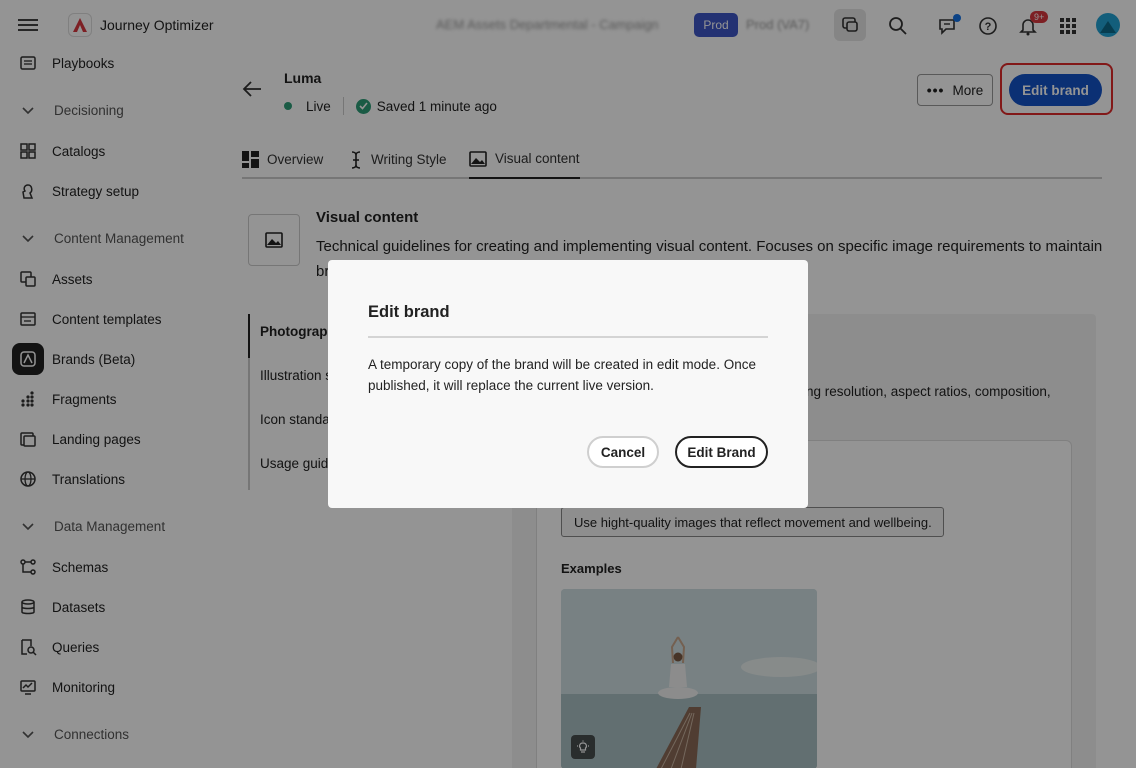 This screenshot has height=768, width=1136. Describe the element at coordinates (568, 337) in the screenshot. I see `dialog-divider` at that location.